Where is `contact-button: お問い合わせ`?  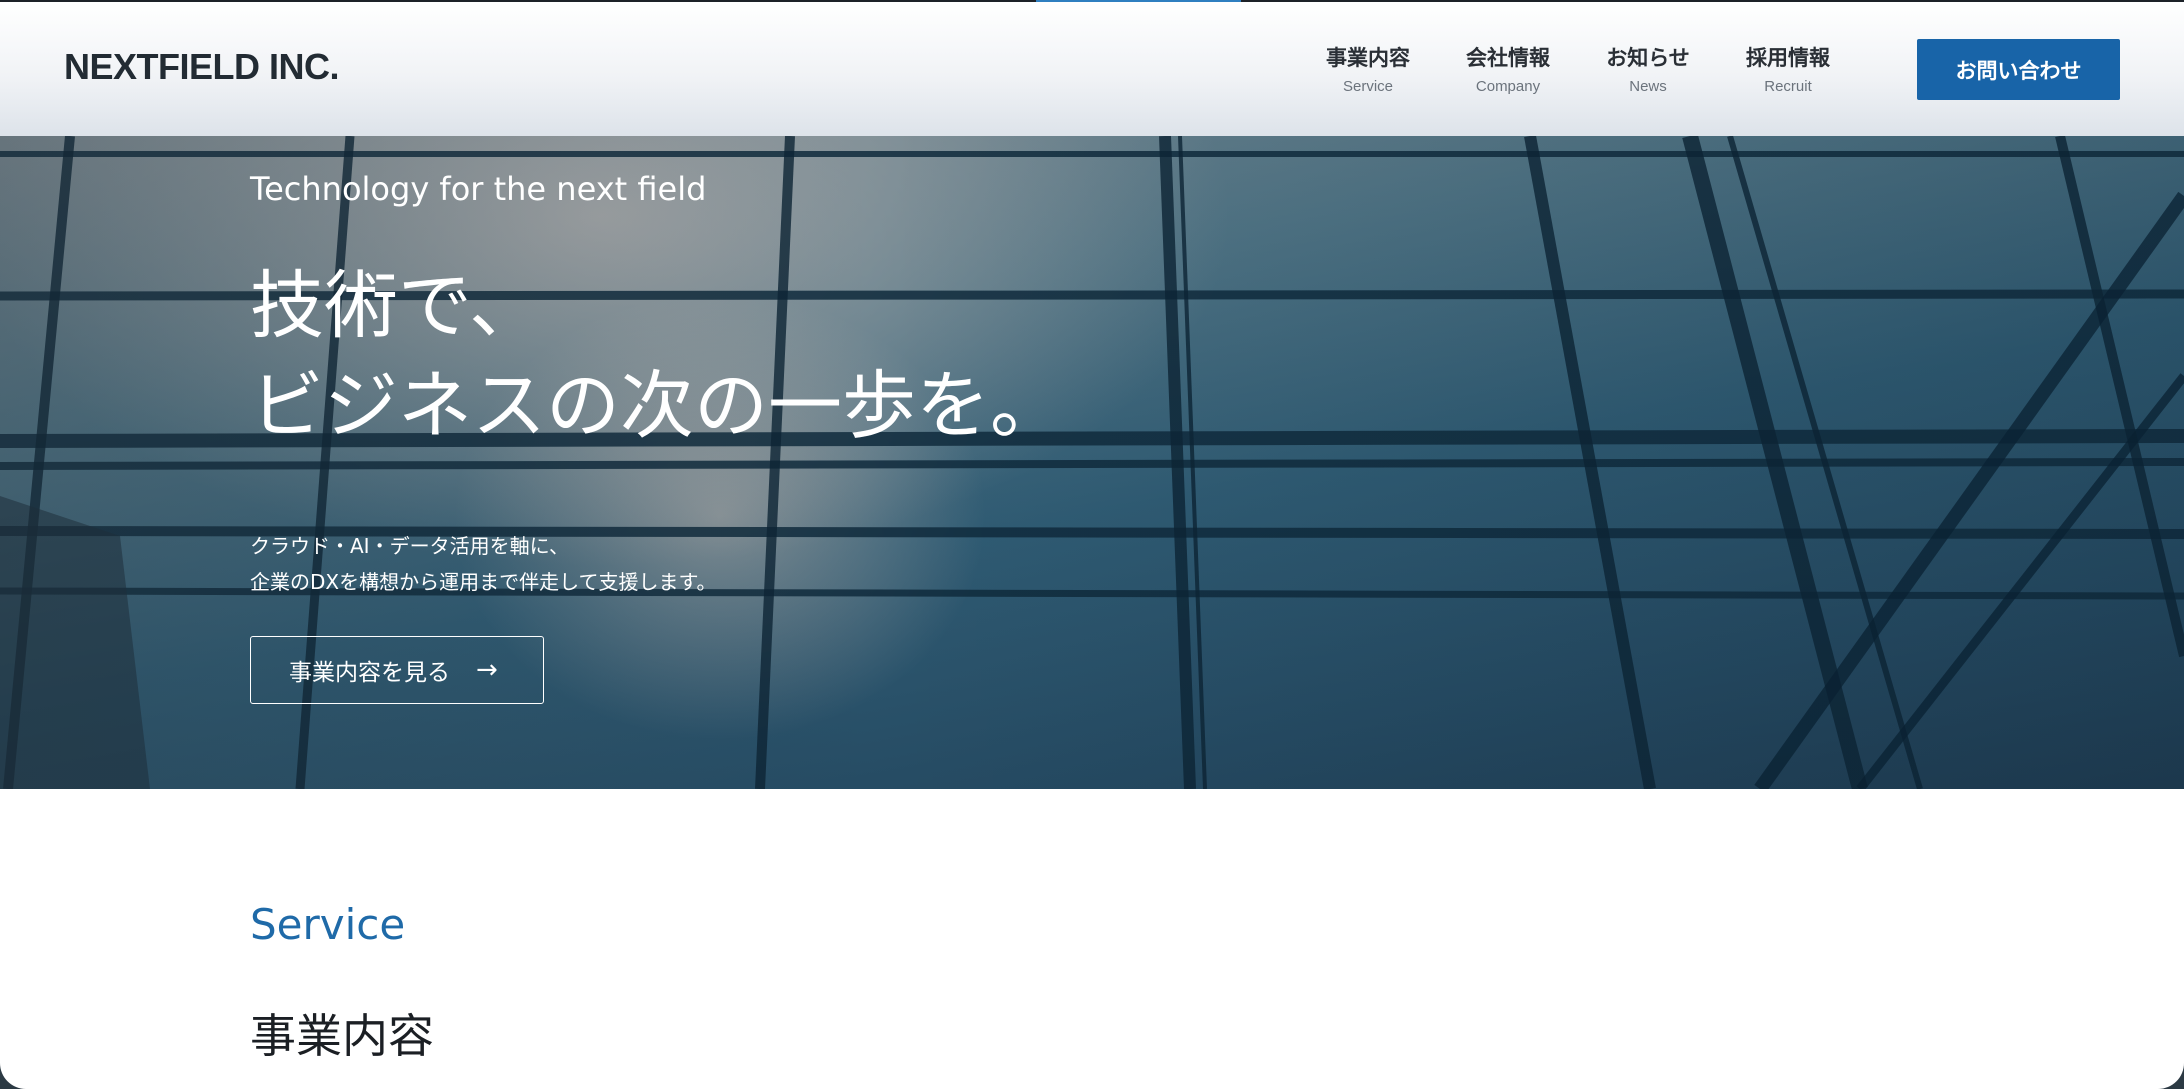
contact-button: お問い合わせ is located at coordinates (2018, 69).